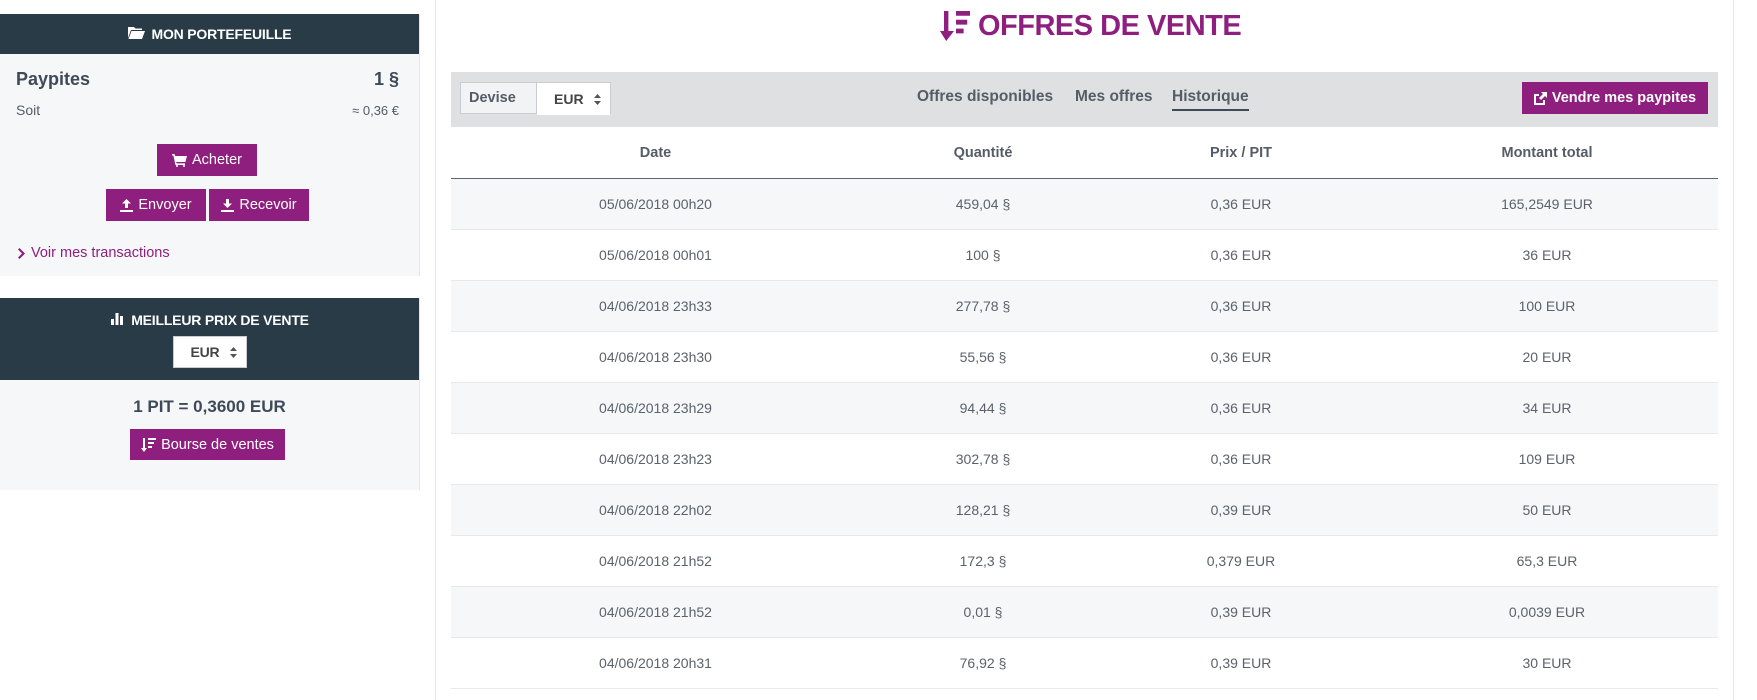  What do you see at coordinates (655, 306) in the screenshot?
I see `cell-date: 04/06/2018 23h33` at bounding box center [655, 306].